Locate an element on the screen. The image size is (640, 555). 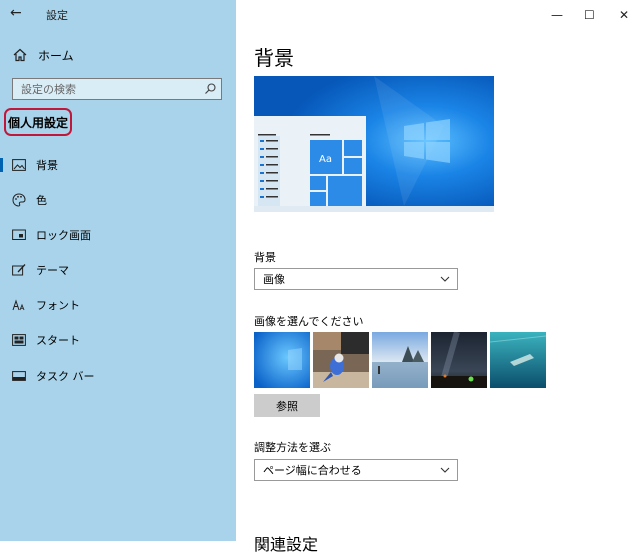
related-settings-heading: 関連設定 is located at coordinates (286, 544).